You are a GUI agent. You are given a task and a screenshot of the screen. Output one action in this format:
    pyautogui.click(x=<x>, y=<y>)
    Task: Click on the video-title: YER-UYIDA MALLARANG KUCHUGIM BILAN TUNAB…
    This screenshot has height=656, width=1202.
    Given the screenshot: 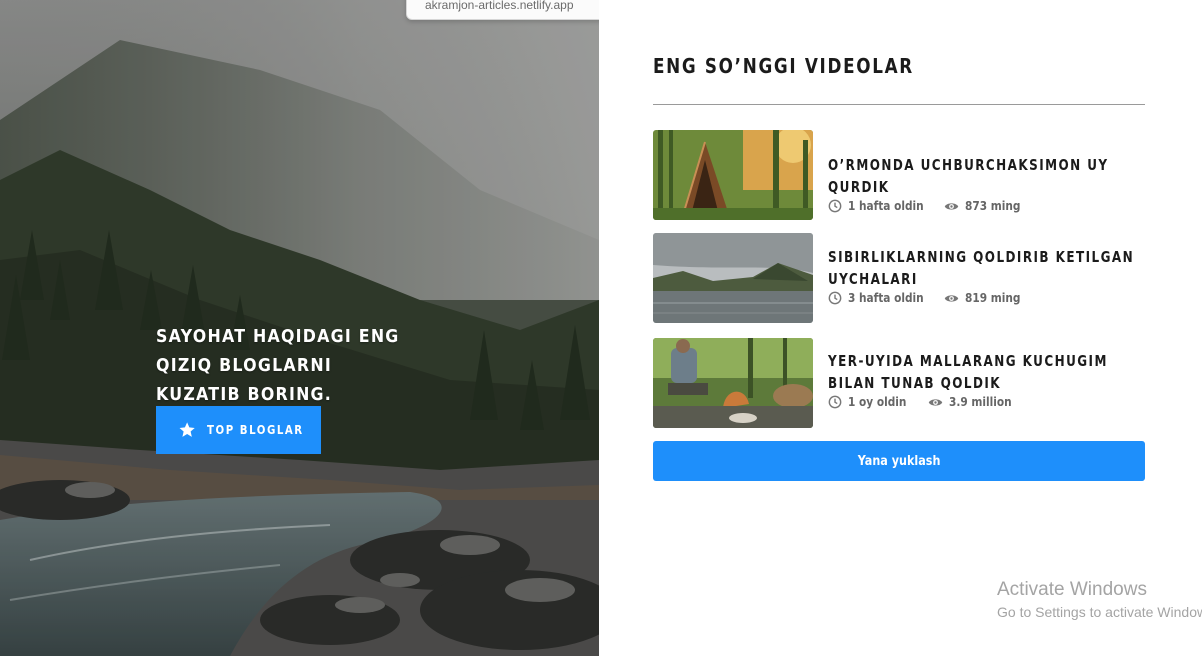 What is the action you would take?
    pyautogui.click(x=984, y=372)
    